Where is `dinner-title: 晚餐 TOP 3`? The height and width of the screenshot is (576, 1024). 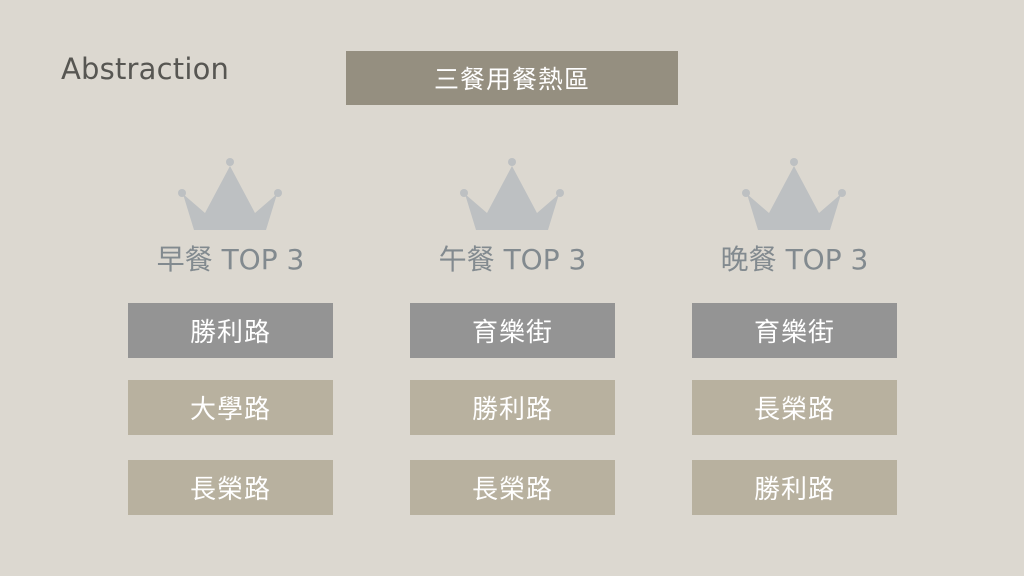
dinner-title: 晚餐 TOP 3 is located at coordinates (794, 259).